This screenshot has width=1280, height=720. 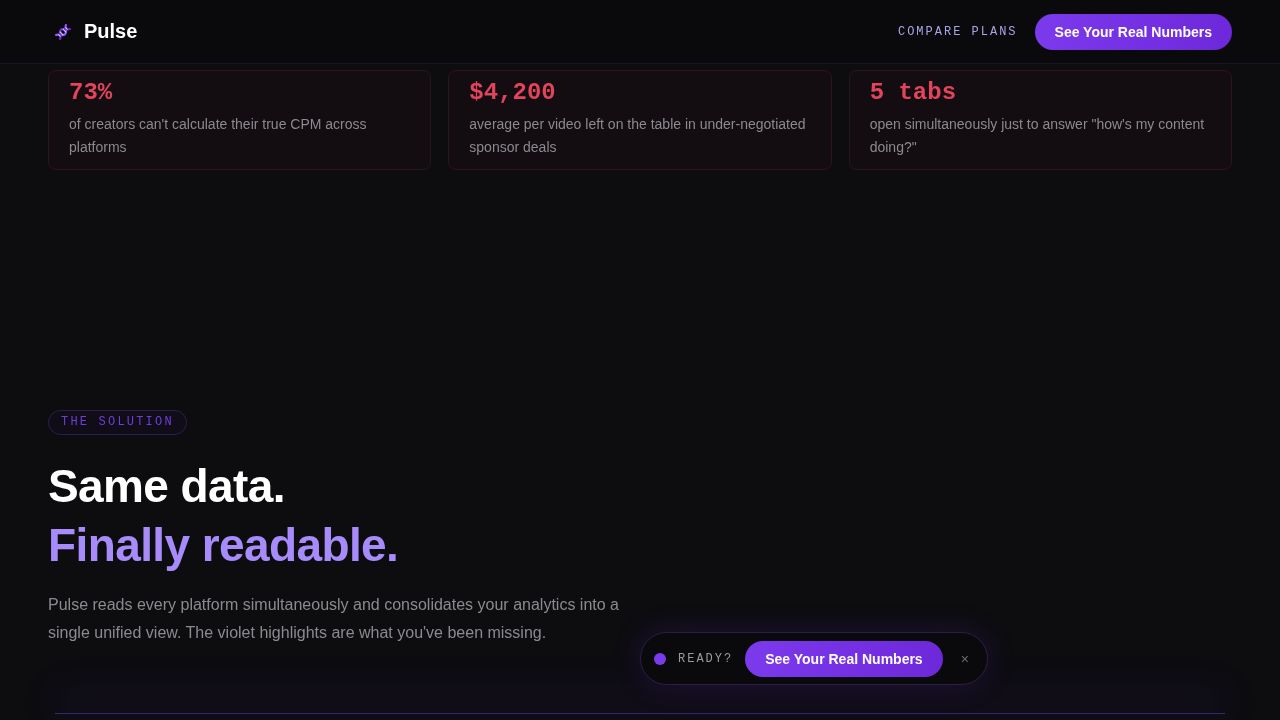 I want to click on section-description: Pulse reads every platform simultaneously and consolidates your analytics into a single unified view. The violet highlights are what you've been missing., so click(x=334, y=619).